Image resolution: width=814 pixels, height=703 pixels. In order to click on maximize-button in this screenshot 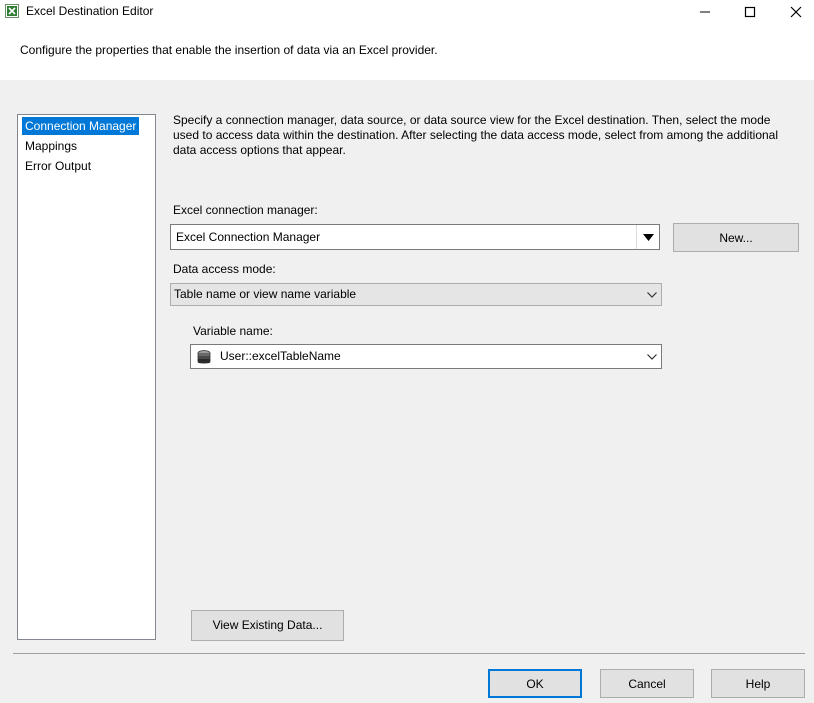, I will do `click(750, 12)`.